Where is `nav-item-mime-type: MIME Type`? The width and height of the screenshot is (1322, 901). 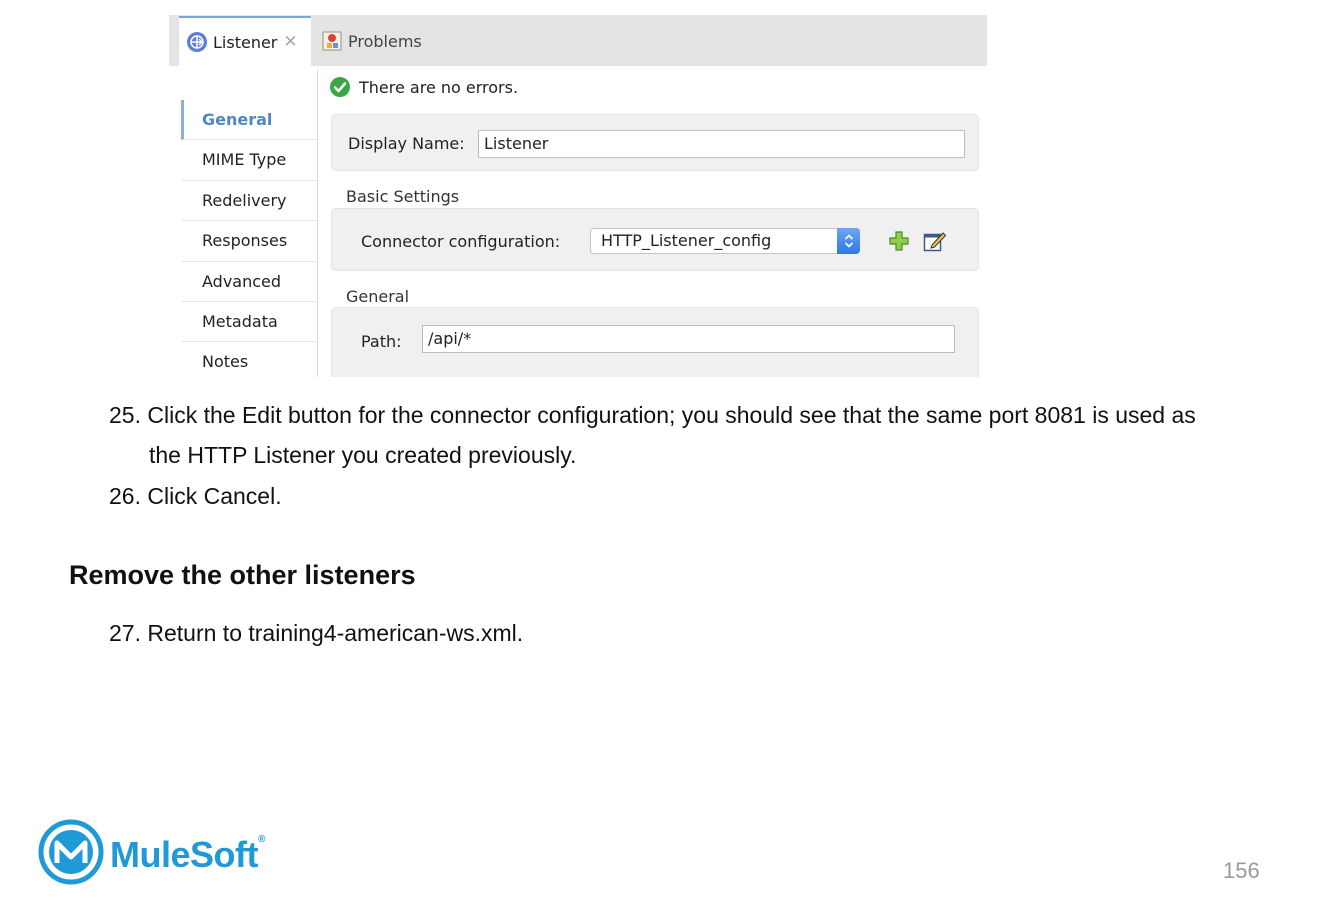
nav-item-mime-type: MIME Type is located at coordinates (249, 160).